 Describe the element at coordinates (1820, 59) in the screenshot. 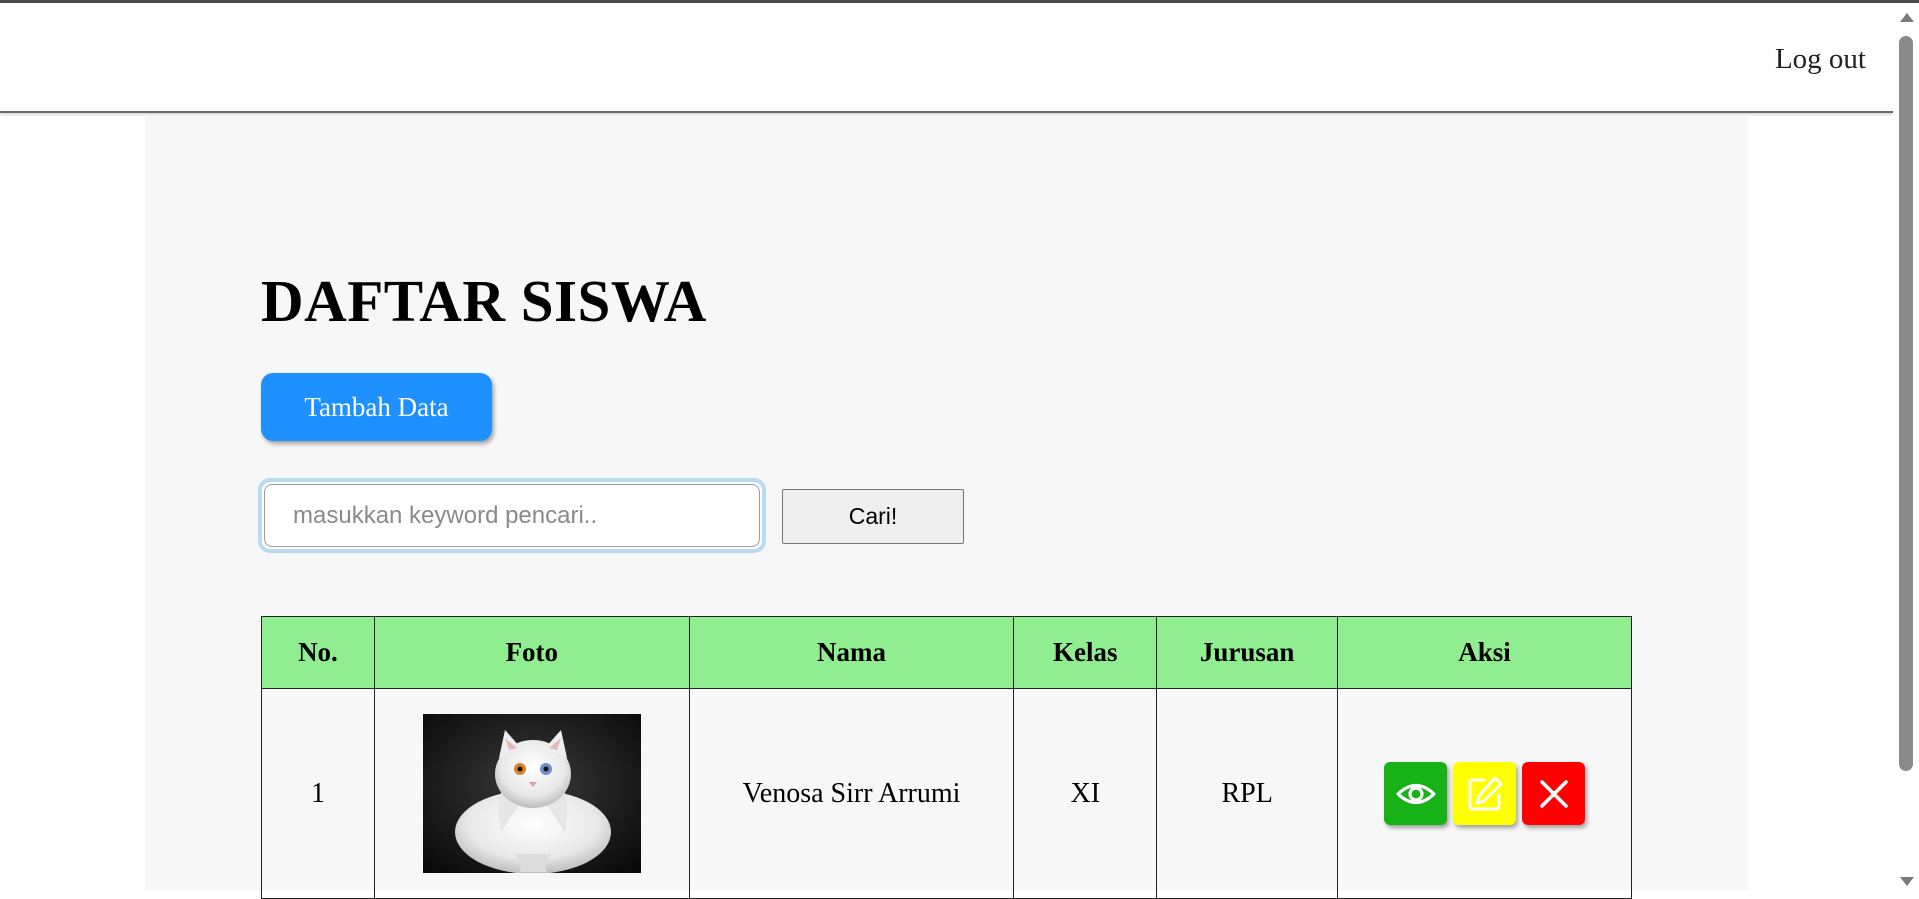

I see `logout-link: Log out` at that location.